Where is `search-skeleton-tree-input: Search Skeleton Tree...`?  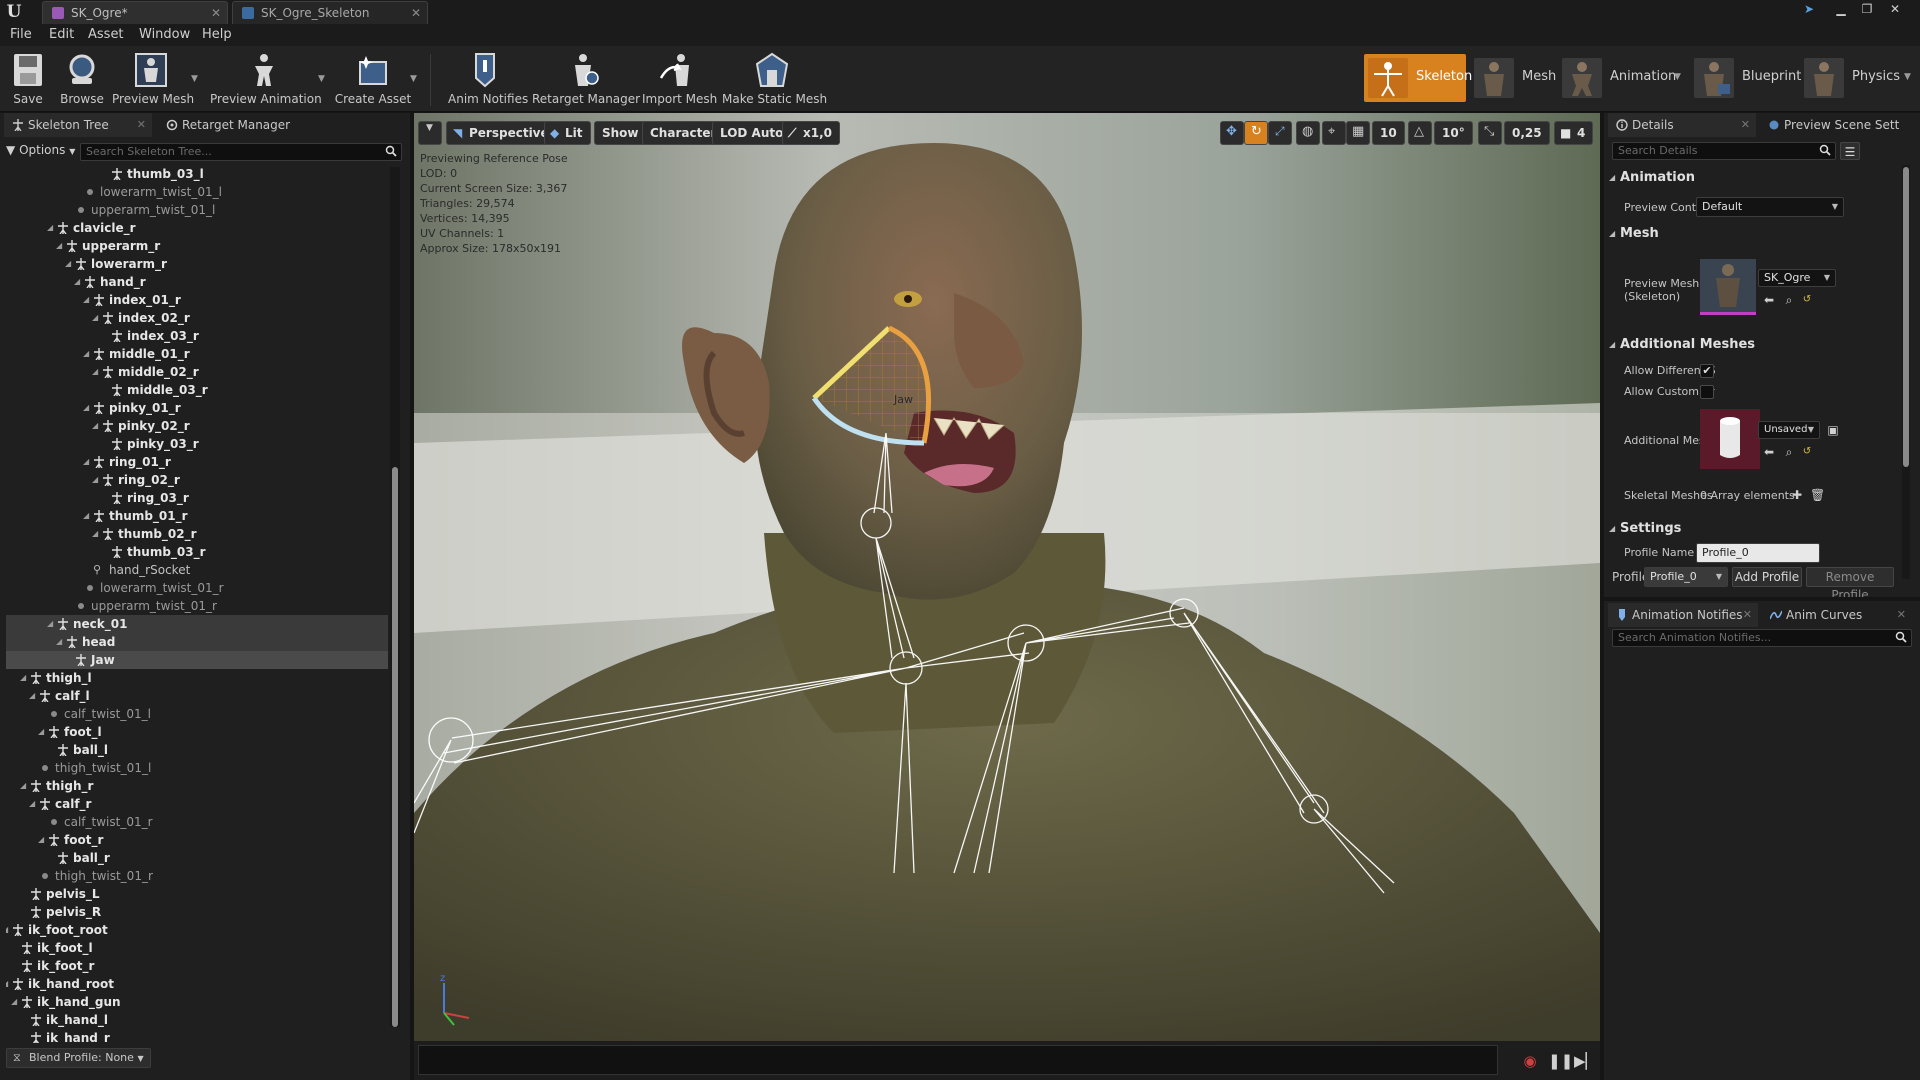 search-skeleton-tree-input: Search Skeleton Tree... is located at coordinates (241, 152).